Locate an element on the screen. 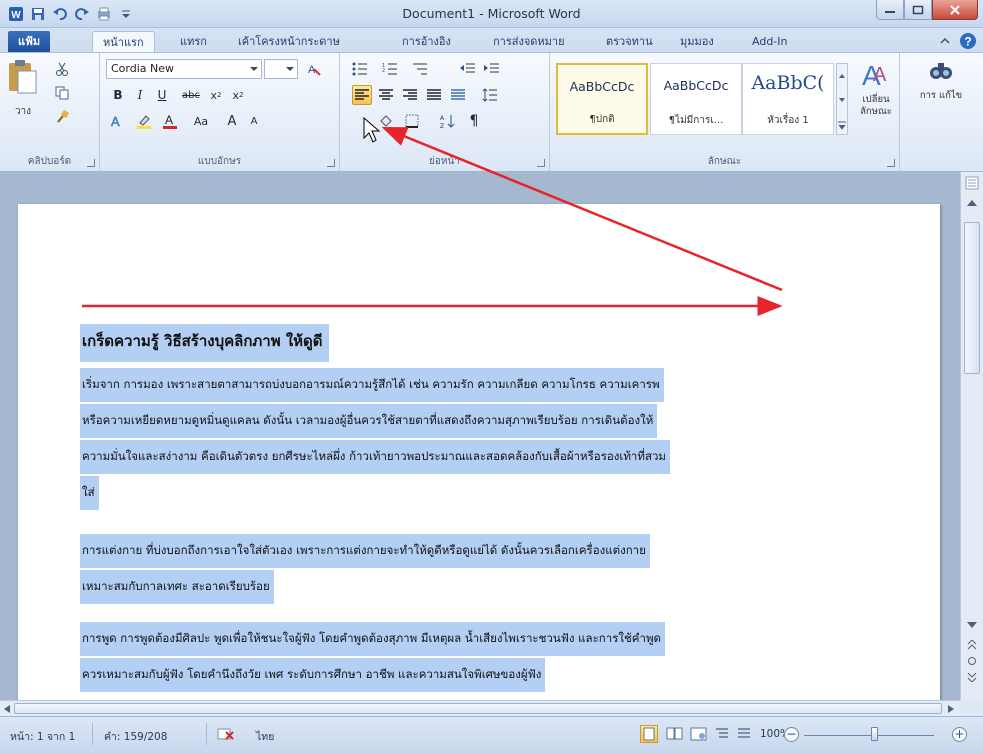  styles-gallery-scroll is located at coordinates (842, 99).